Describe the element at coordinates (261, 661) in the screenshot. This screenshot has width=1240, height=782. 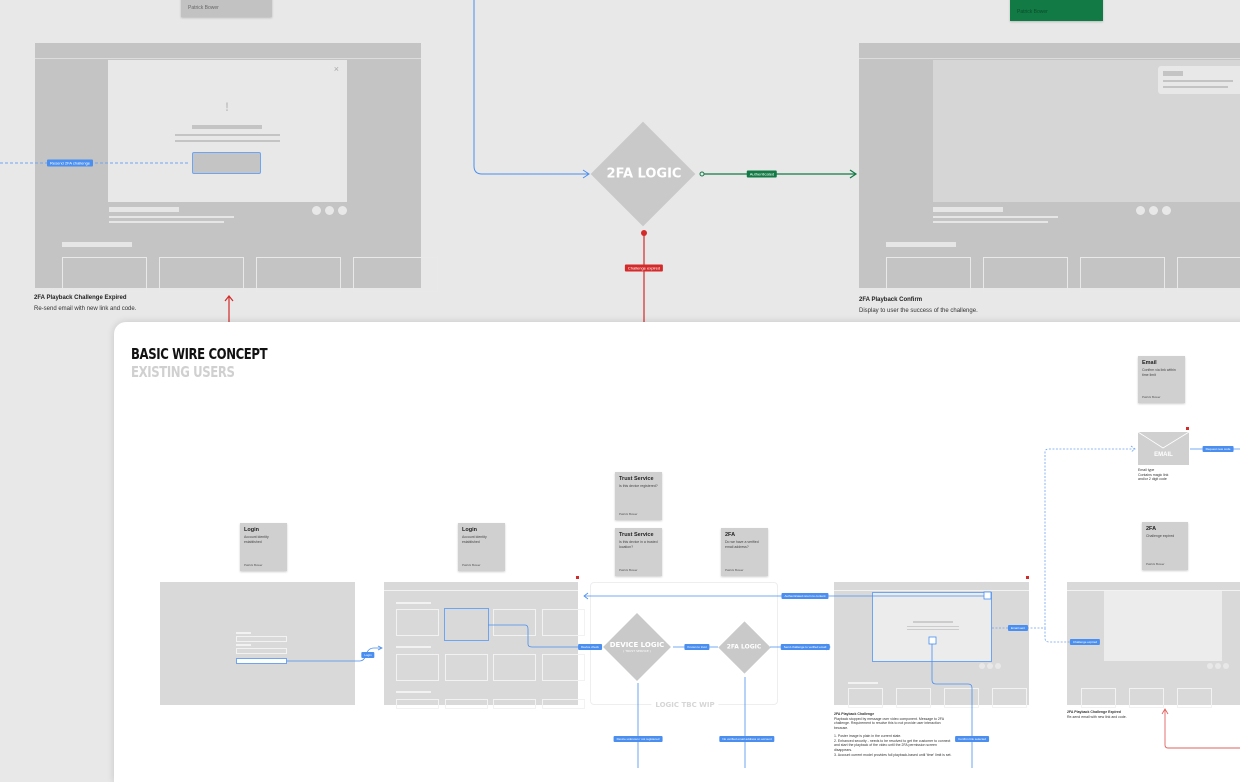
I see `login-button` at that location.